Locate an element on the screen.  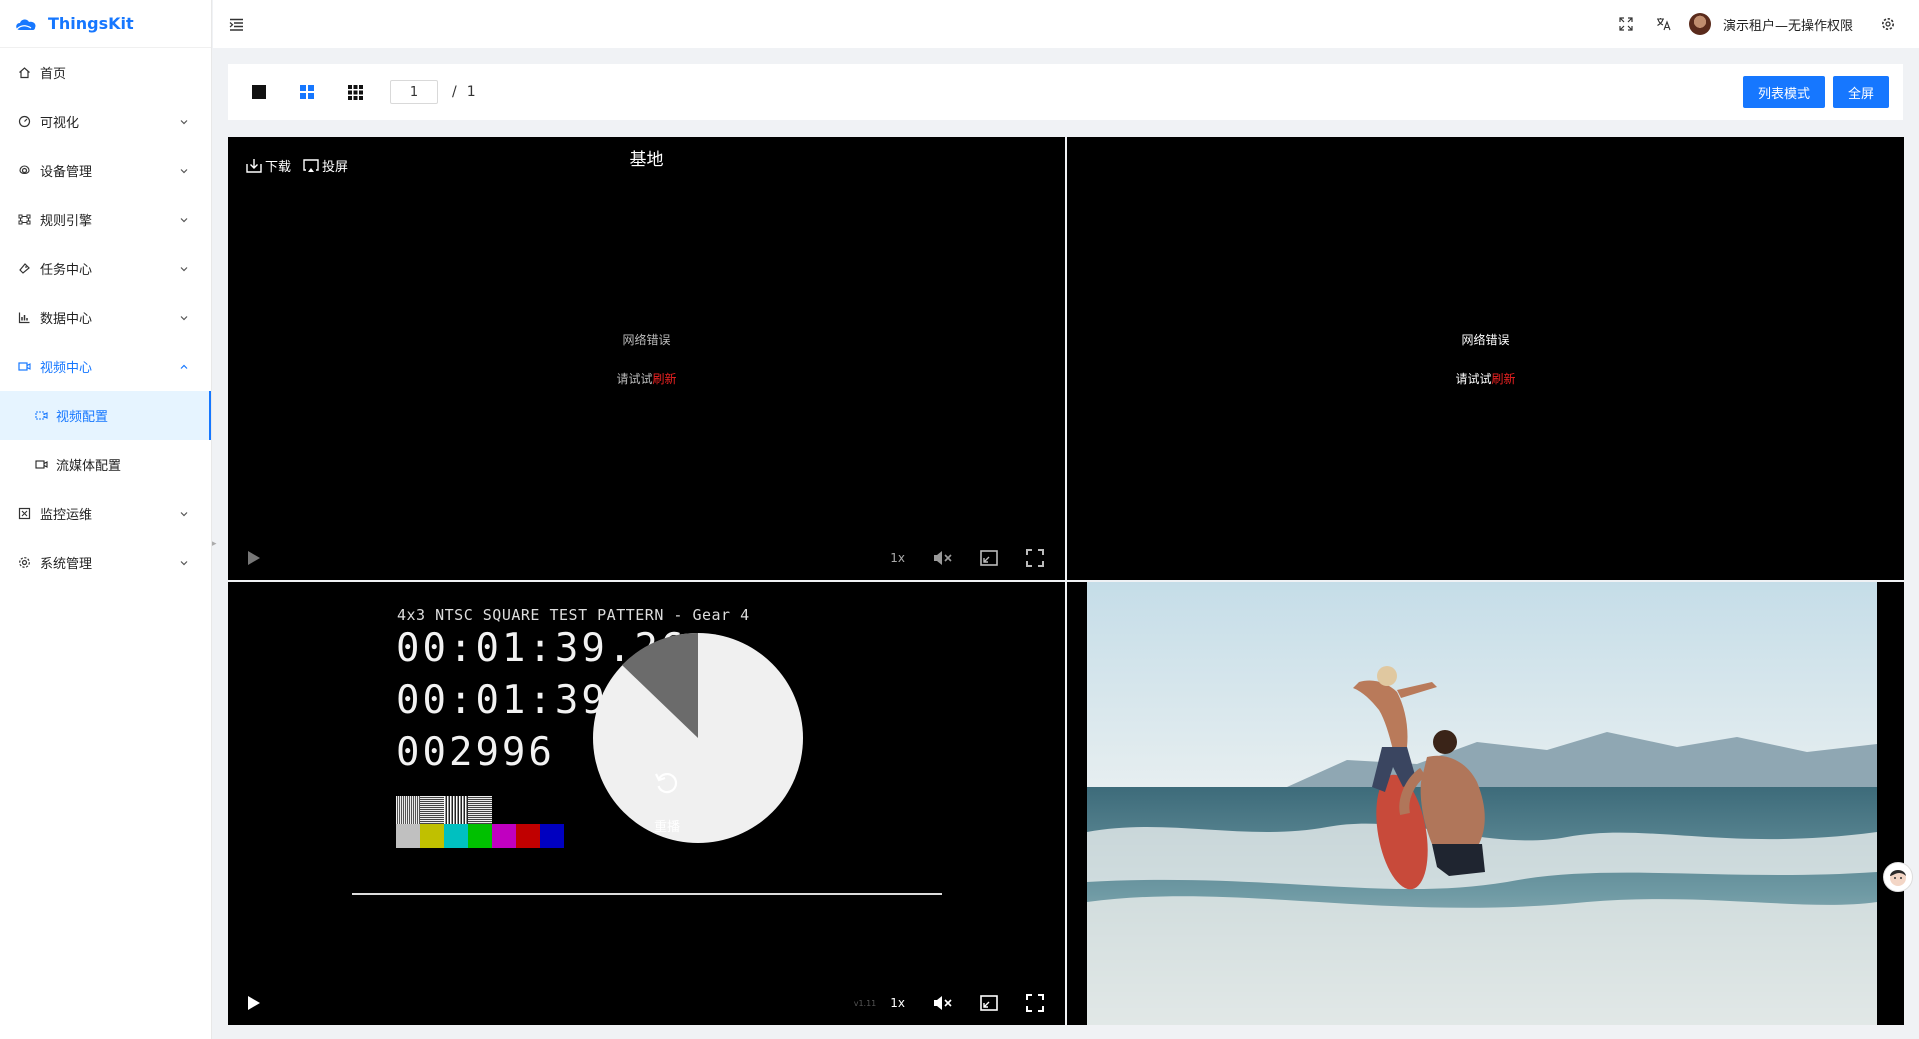
dashboard-icon is located at coordinates (24, 122).